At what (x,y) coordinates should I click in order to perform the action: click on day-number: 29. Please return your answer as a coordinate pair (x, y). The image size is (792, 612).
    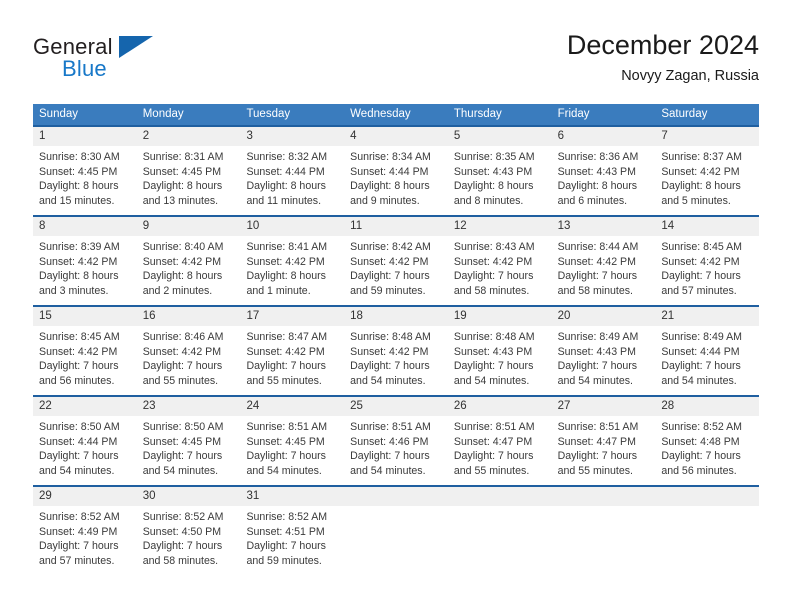
    Looking at the image, I should click on (85, 496).